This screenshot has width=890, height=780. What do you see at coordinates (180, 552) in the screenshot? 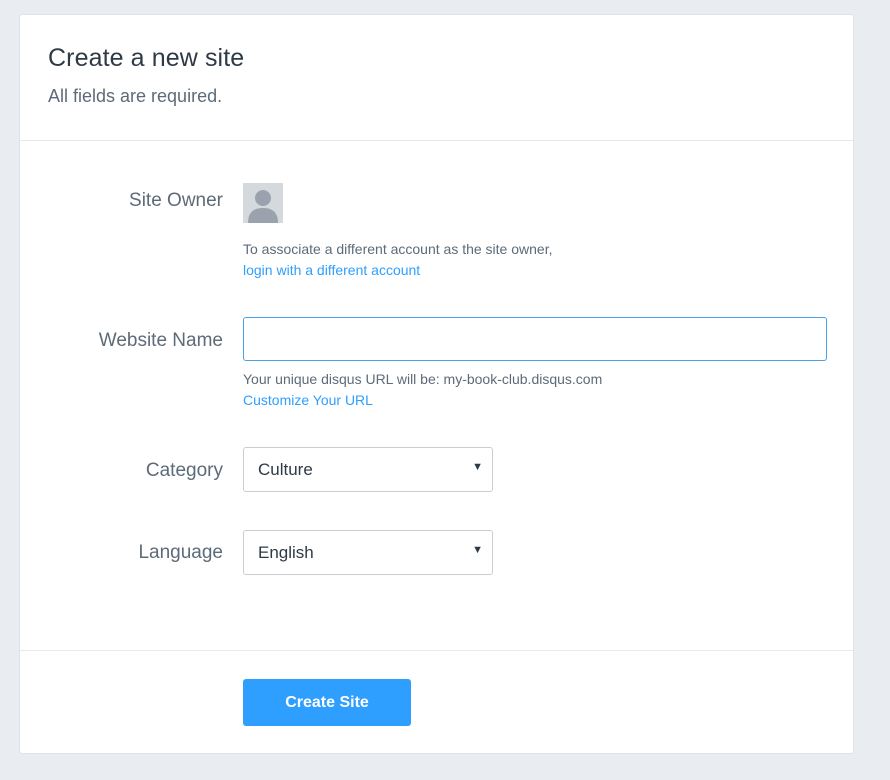
I see `language-label: Language` at bounding box center [180, 552].